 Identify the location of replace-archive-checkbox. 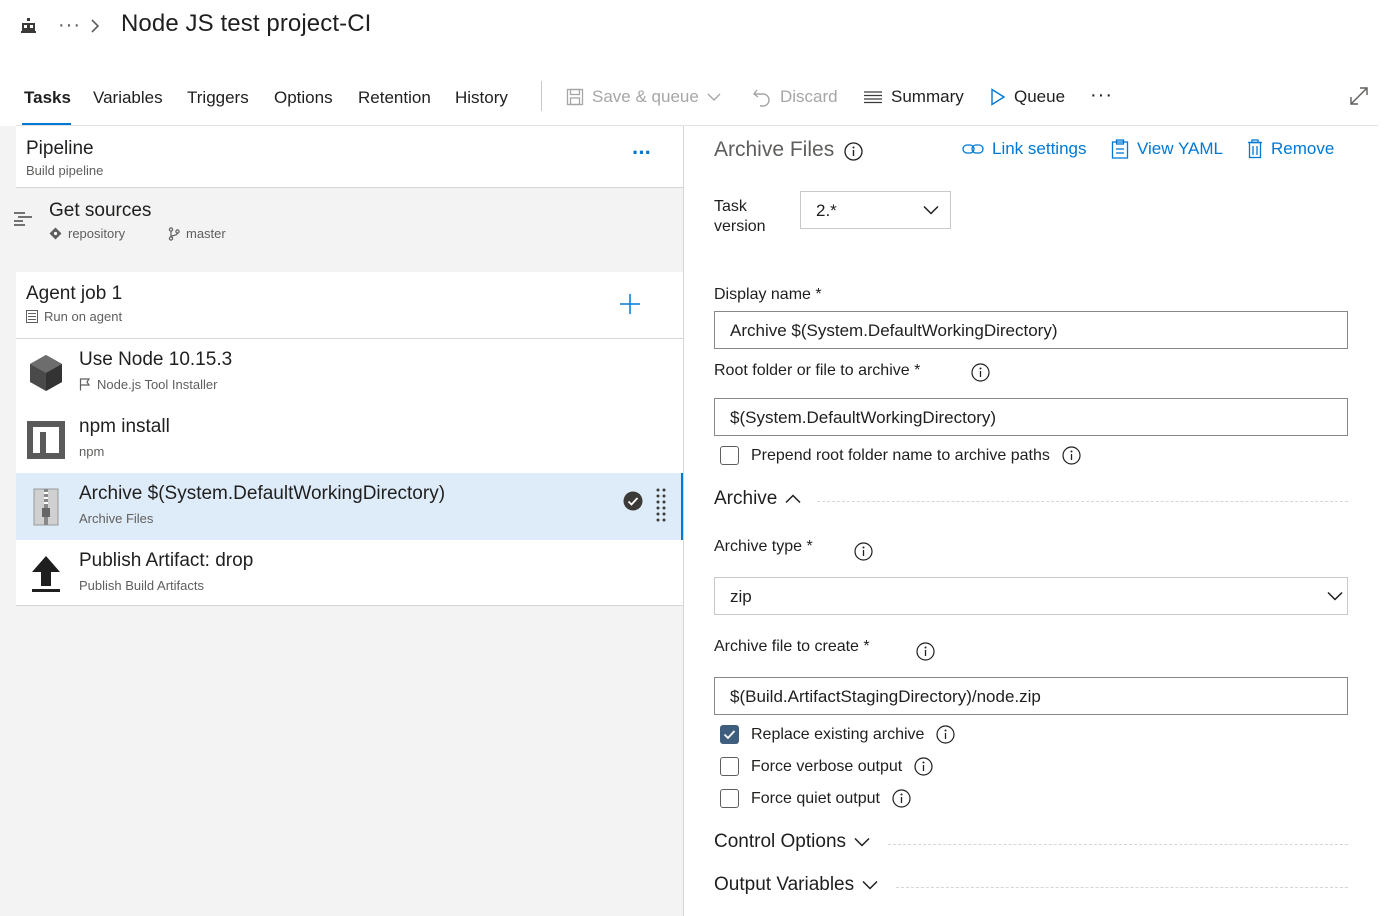
(729, 734).